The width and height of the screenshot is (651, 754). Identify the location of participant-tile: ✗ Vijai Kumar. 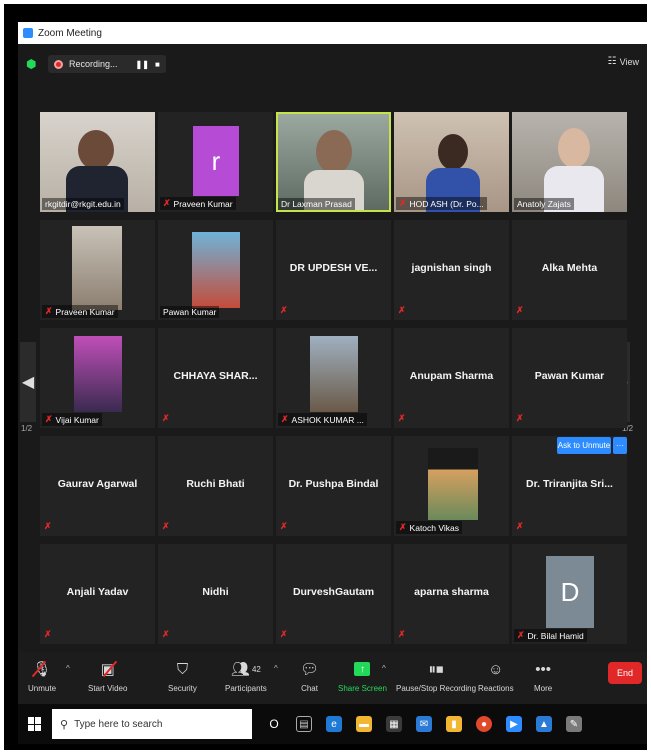
(97, 378).